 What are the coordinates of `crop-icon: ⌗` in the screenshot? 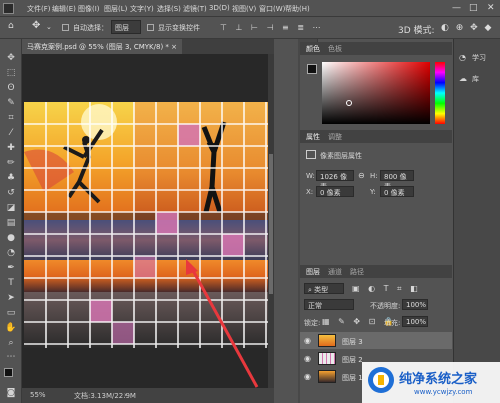 It's located at (11, 118).